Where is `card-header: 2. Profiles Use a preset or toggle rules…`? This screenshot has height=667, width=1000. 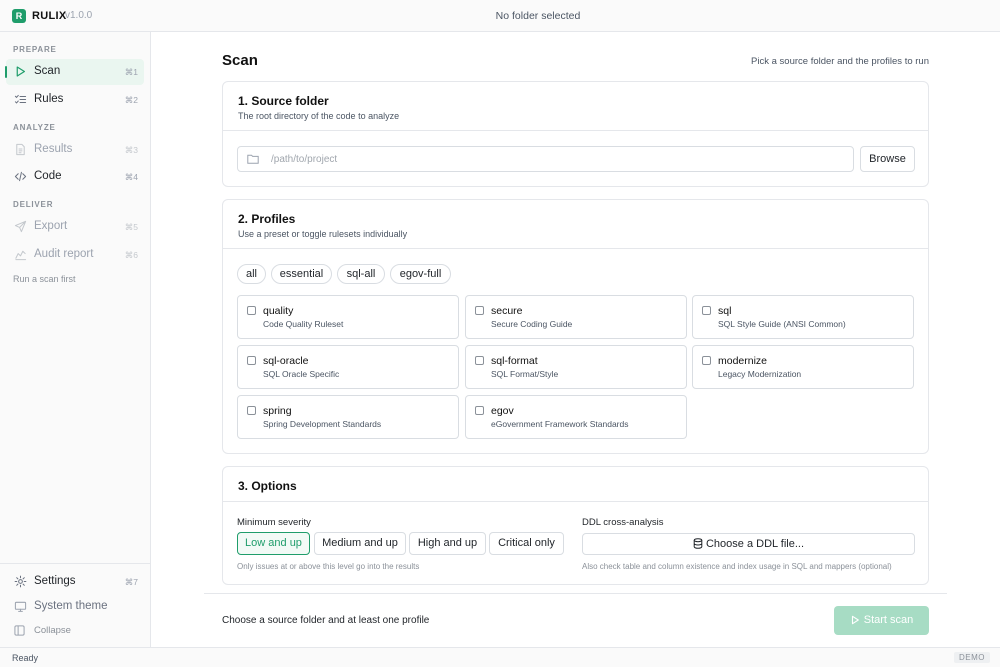 card-header: 2. Profiles Use a preset or toggle rules… is located at coordinates (575, 224).